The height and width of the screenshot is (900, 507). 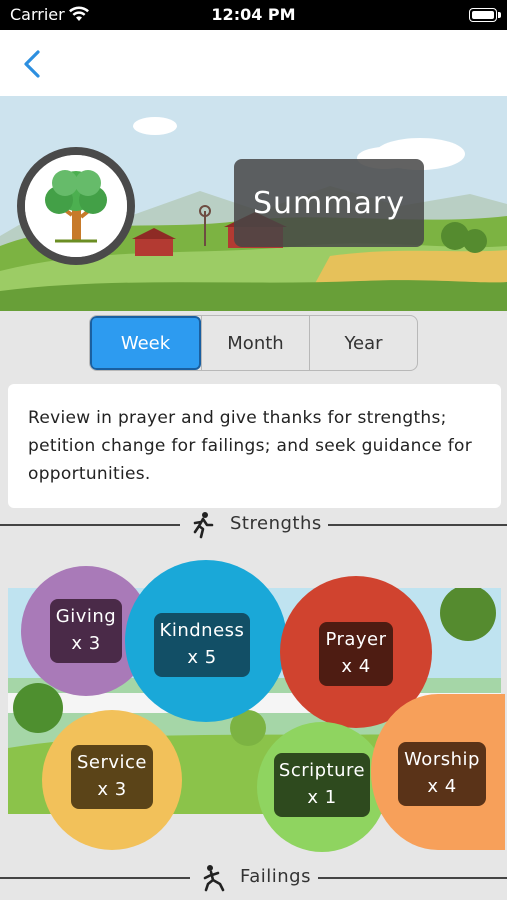 I want to click on segment-month: Month, so click(x=255, y=343).